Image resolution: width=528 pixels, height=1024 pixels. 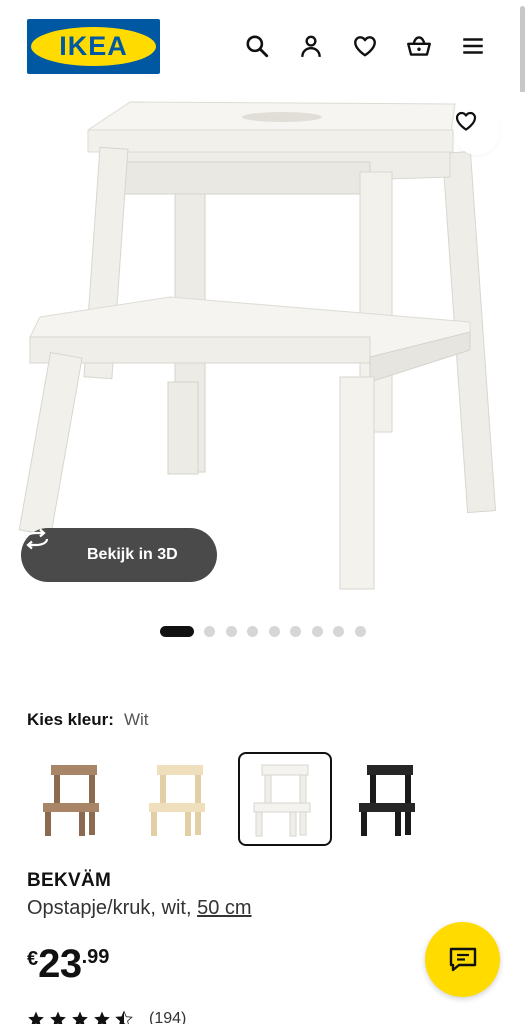 I want to click on product-rating: (194), so click(x=106, y=1017).